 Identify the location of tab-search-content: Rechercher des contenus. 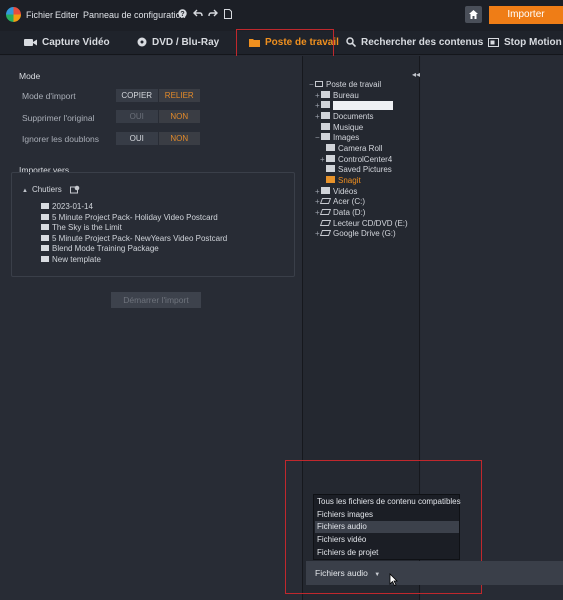
(414, 43).